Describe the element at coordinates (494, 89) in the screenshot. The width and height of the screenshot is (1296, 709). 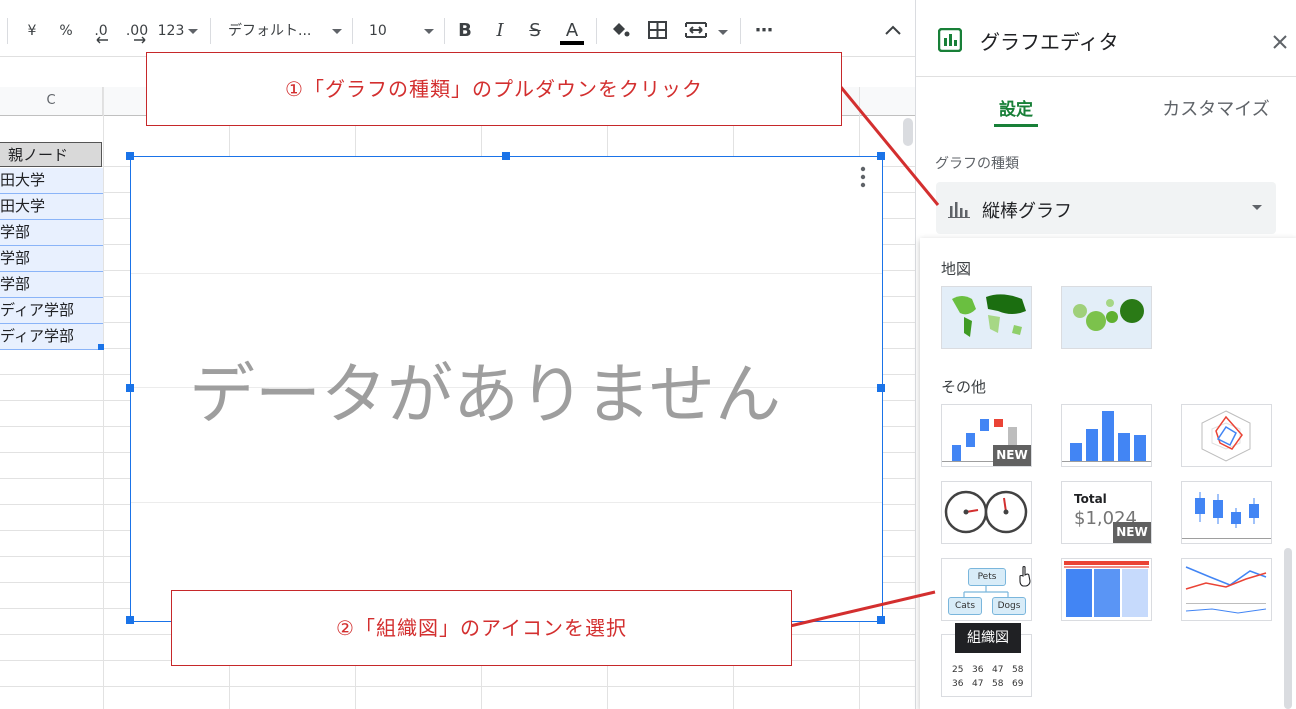
I see `callout-step1: ①「グラフの種類」のプルダウンをクリック` at that location.